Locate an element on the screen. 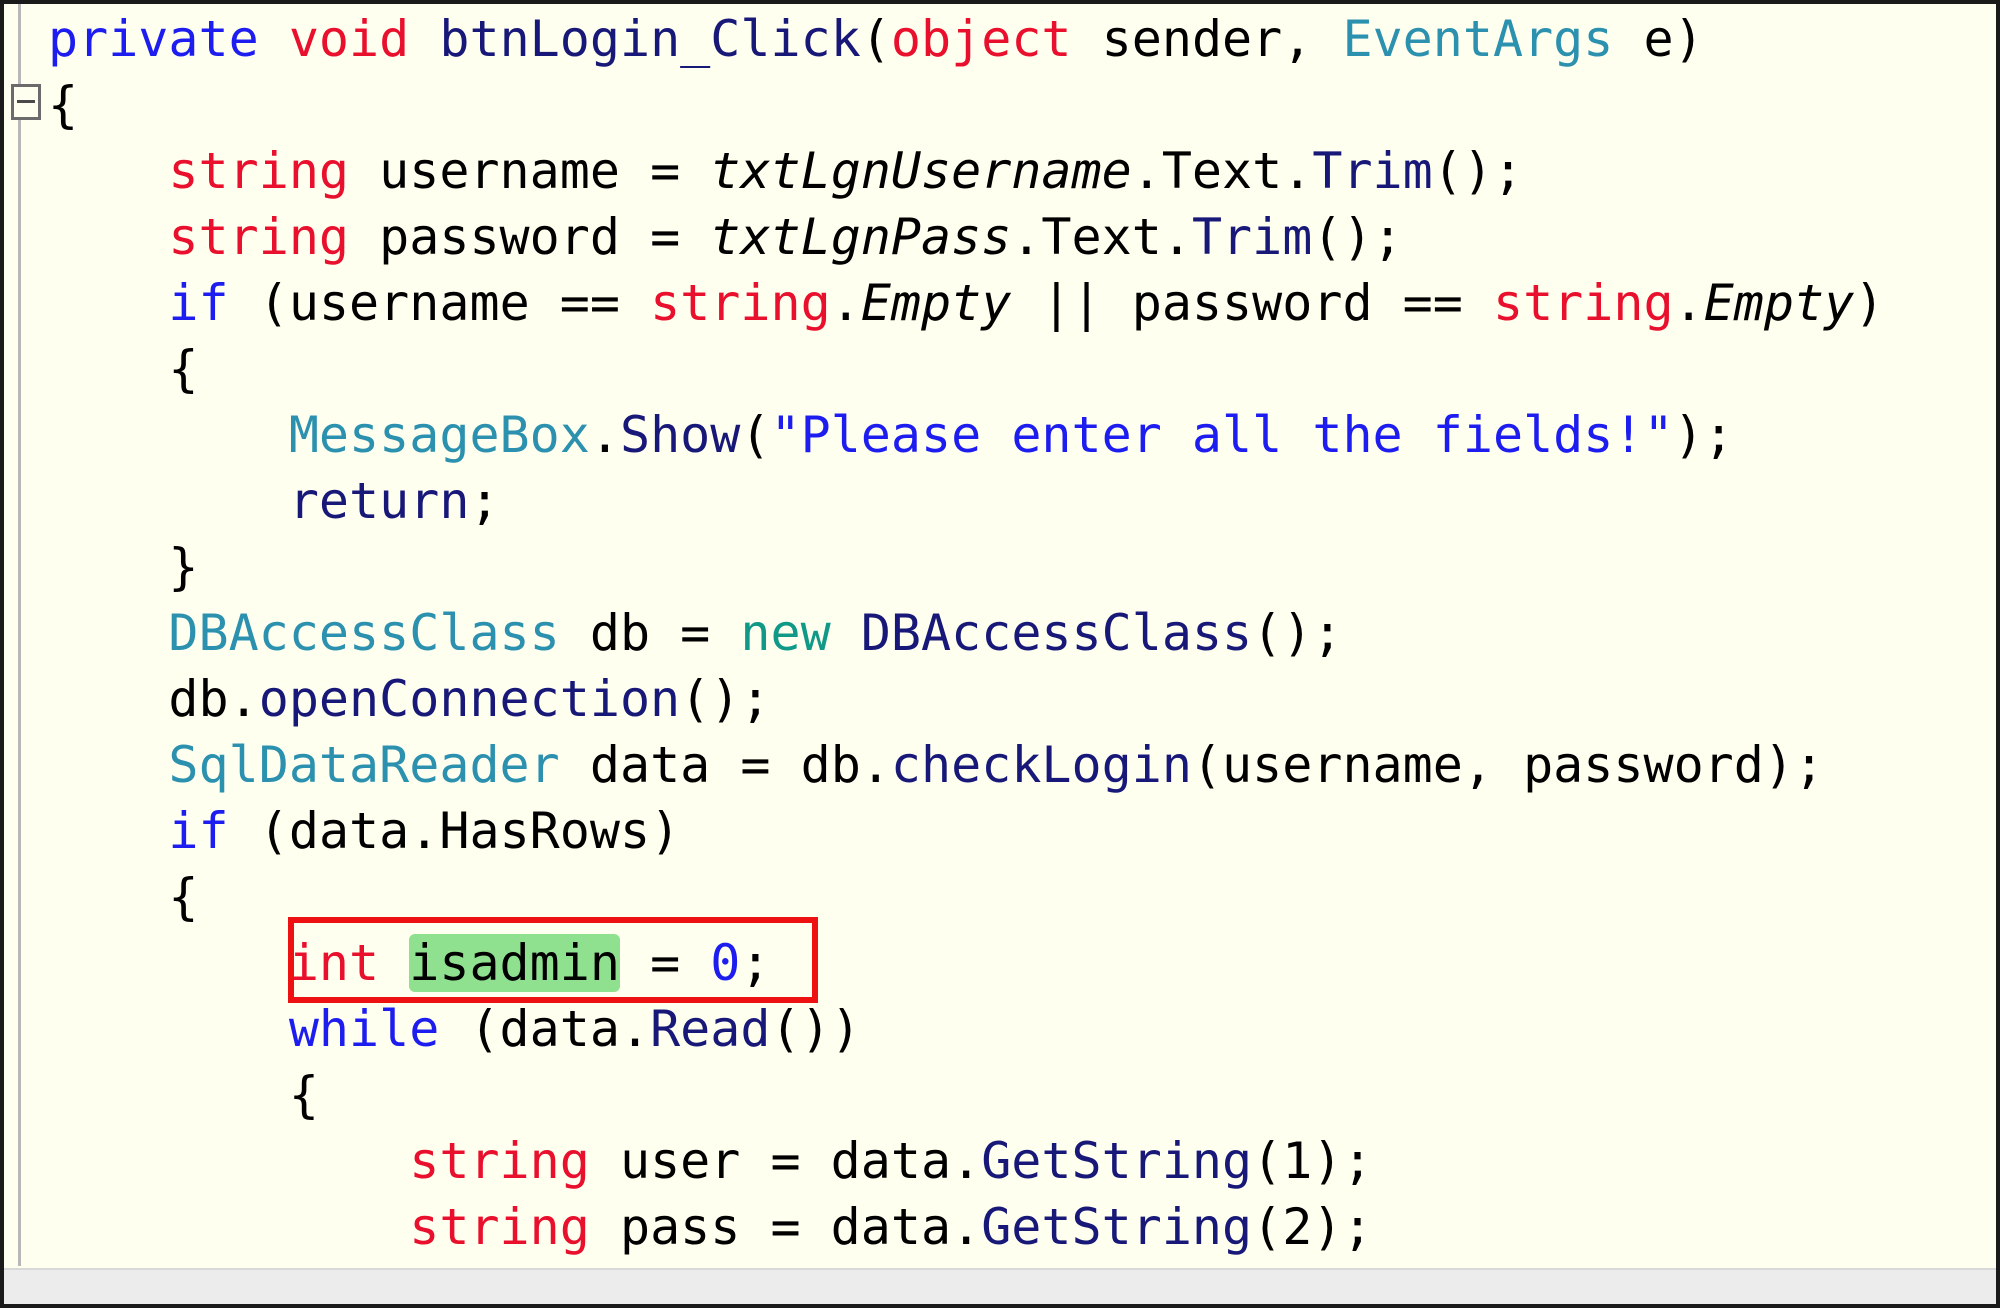 This screenshot has width=2000, height=1308. code-token: txtLgnPass is located at coordinates (861, 237).